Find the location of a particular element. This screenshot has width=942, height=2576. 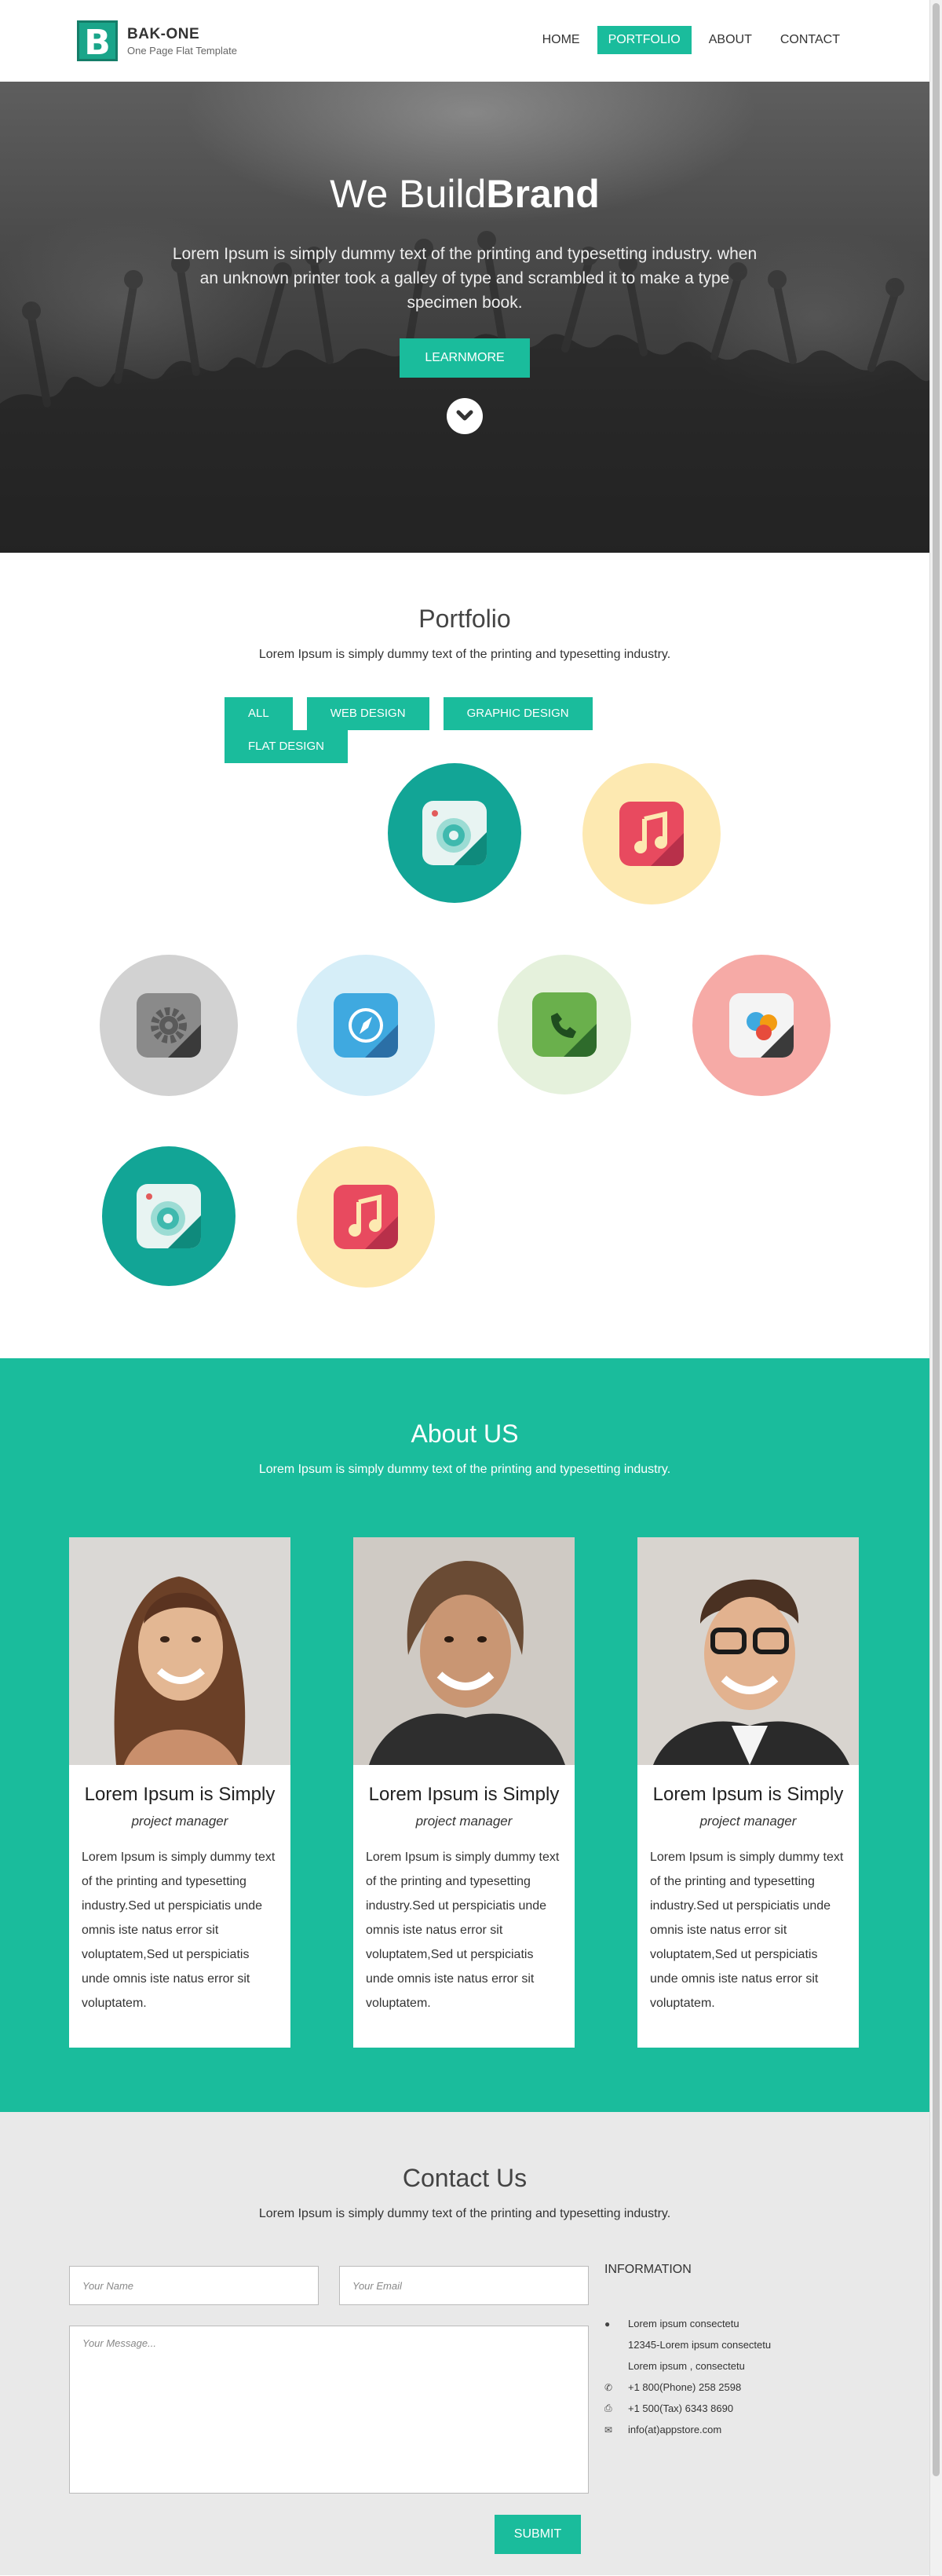

email-address: info(at)appstore.com is located at coordinates (674, 2429).